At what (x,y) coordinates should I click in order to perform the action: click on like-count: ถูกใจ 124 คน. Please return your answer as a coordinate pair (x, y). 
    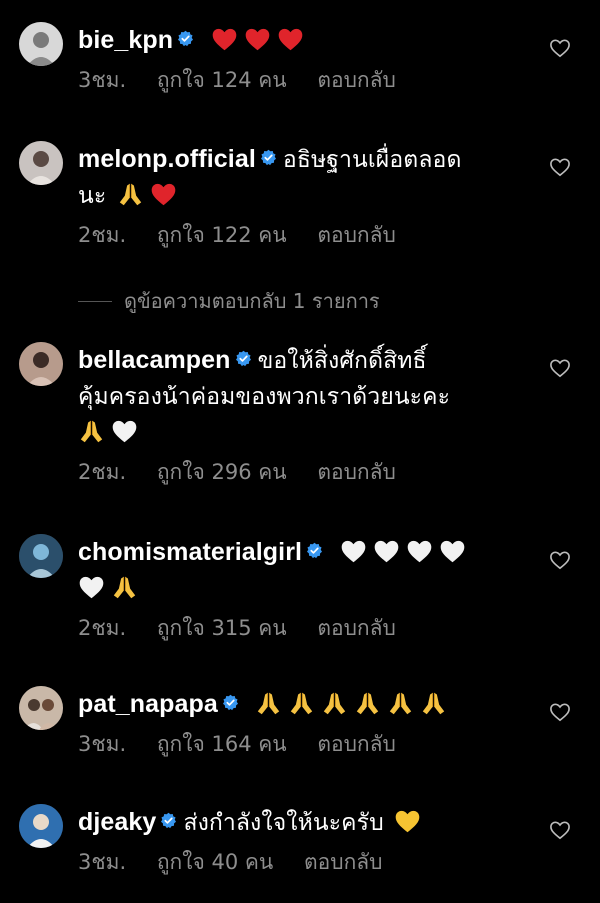
    Looking at the image, I should click on (222, 80).